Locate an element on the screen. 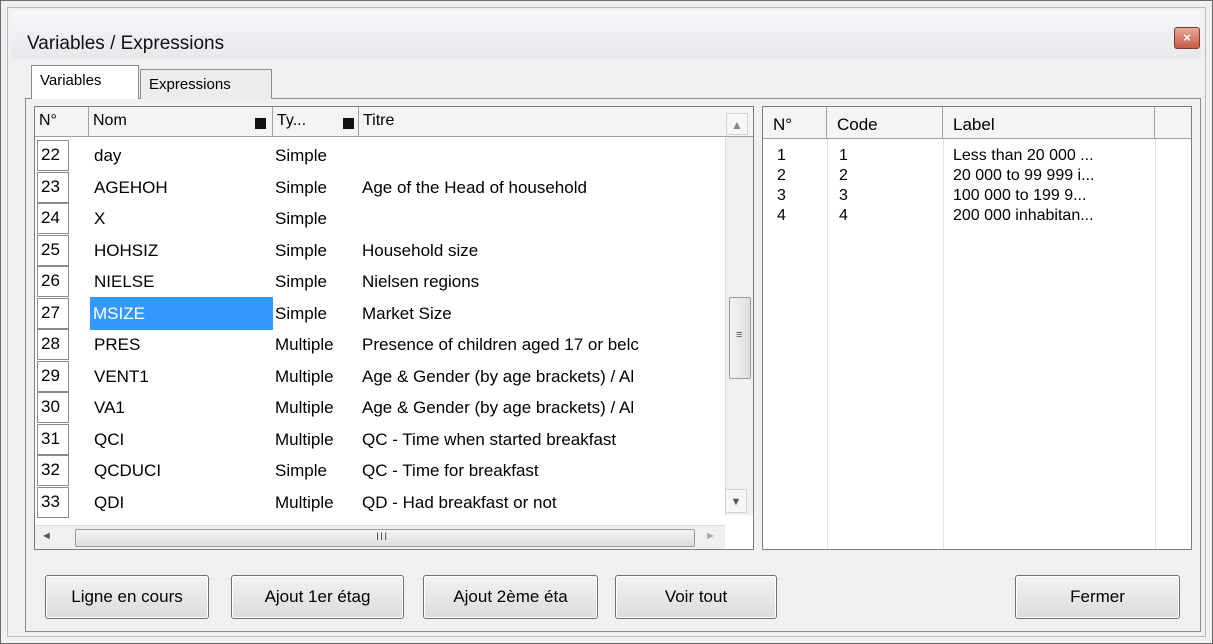 The image size is (1213, 644). table-row: 33 QDI Multiple QD - Had breakfast or not is located at coordinates (380, 502).